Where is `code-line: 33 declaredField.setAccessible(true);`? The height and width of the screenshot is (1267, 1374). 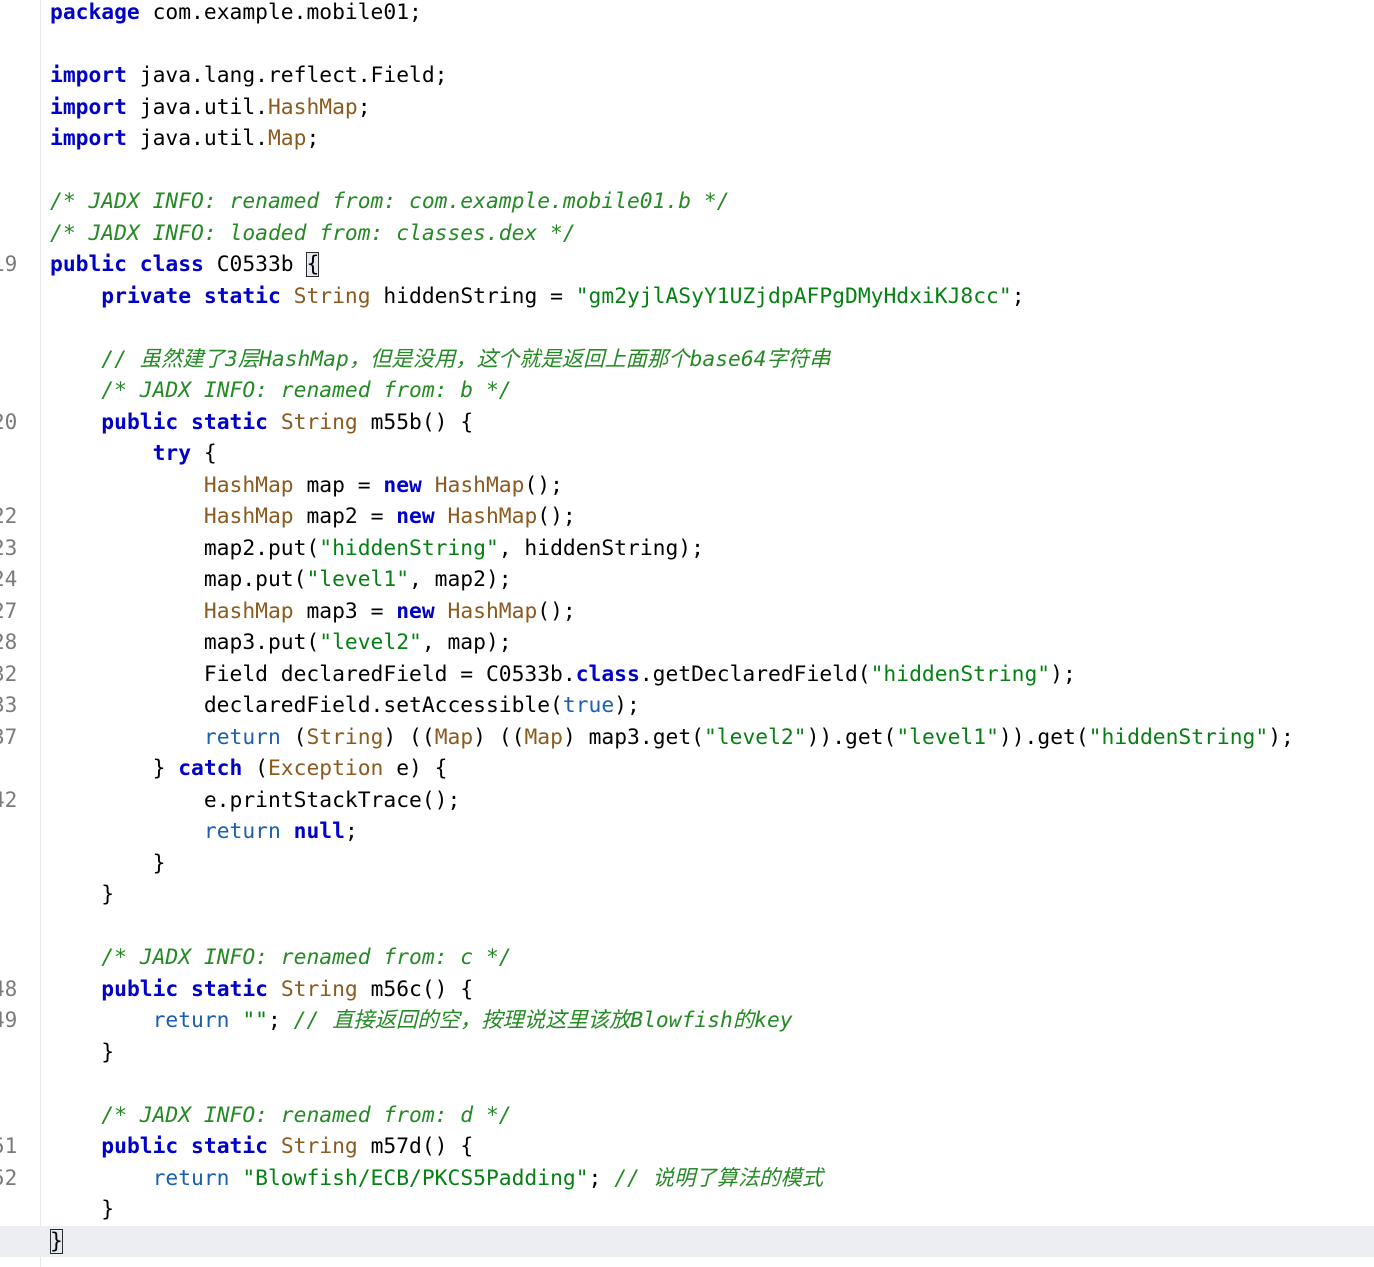 code-line: 33 declaredField.setAccessible(true); is located at coordinates (687, 706).